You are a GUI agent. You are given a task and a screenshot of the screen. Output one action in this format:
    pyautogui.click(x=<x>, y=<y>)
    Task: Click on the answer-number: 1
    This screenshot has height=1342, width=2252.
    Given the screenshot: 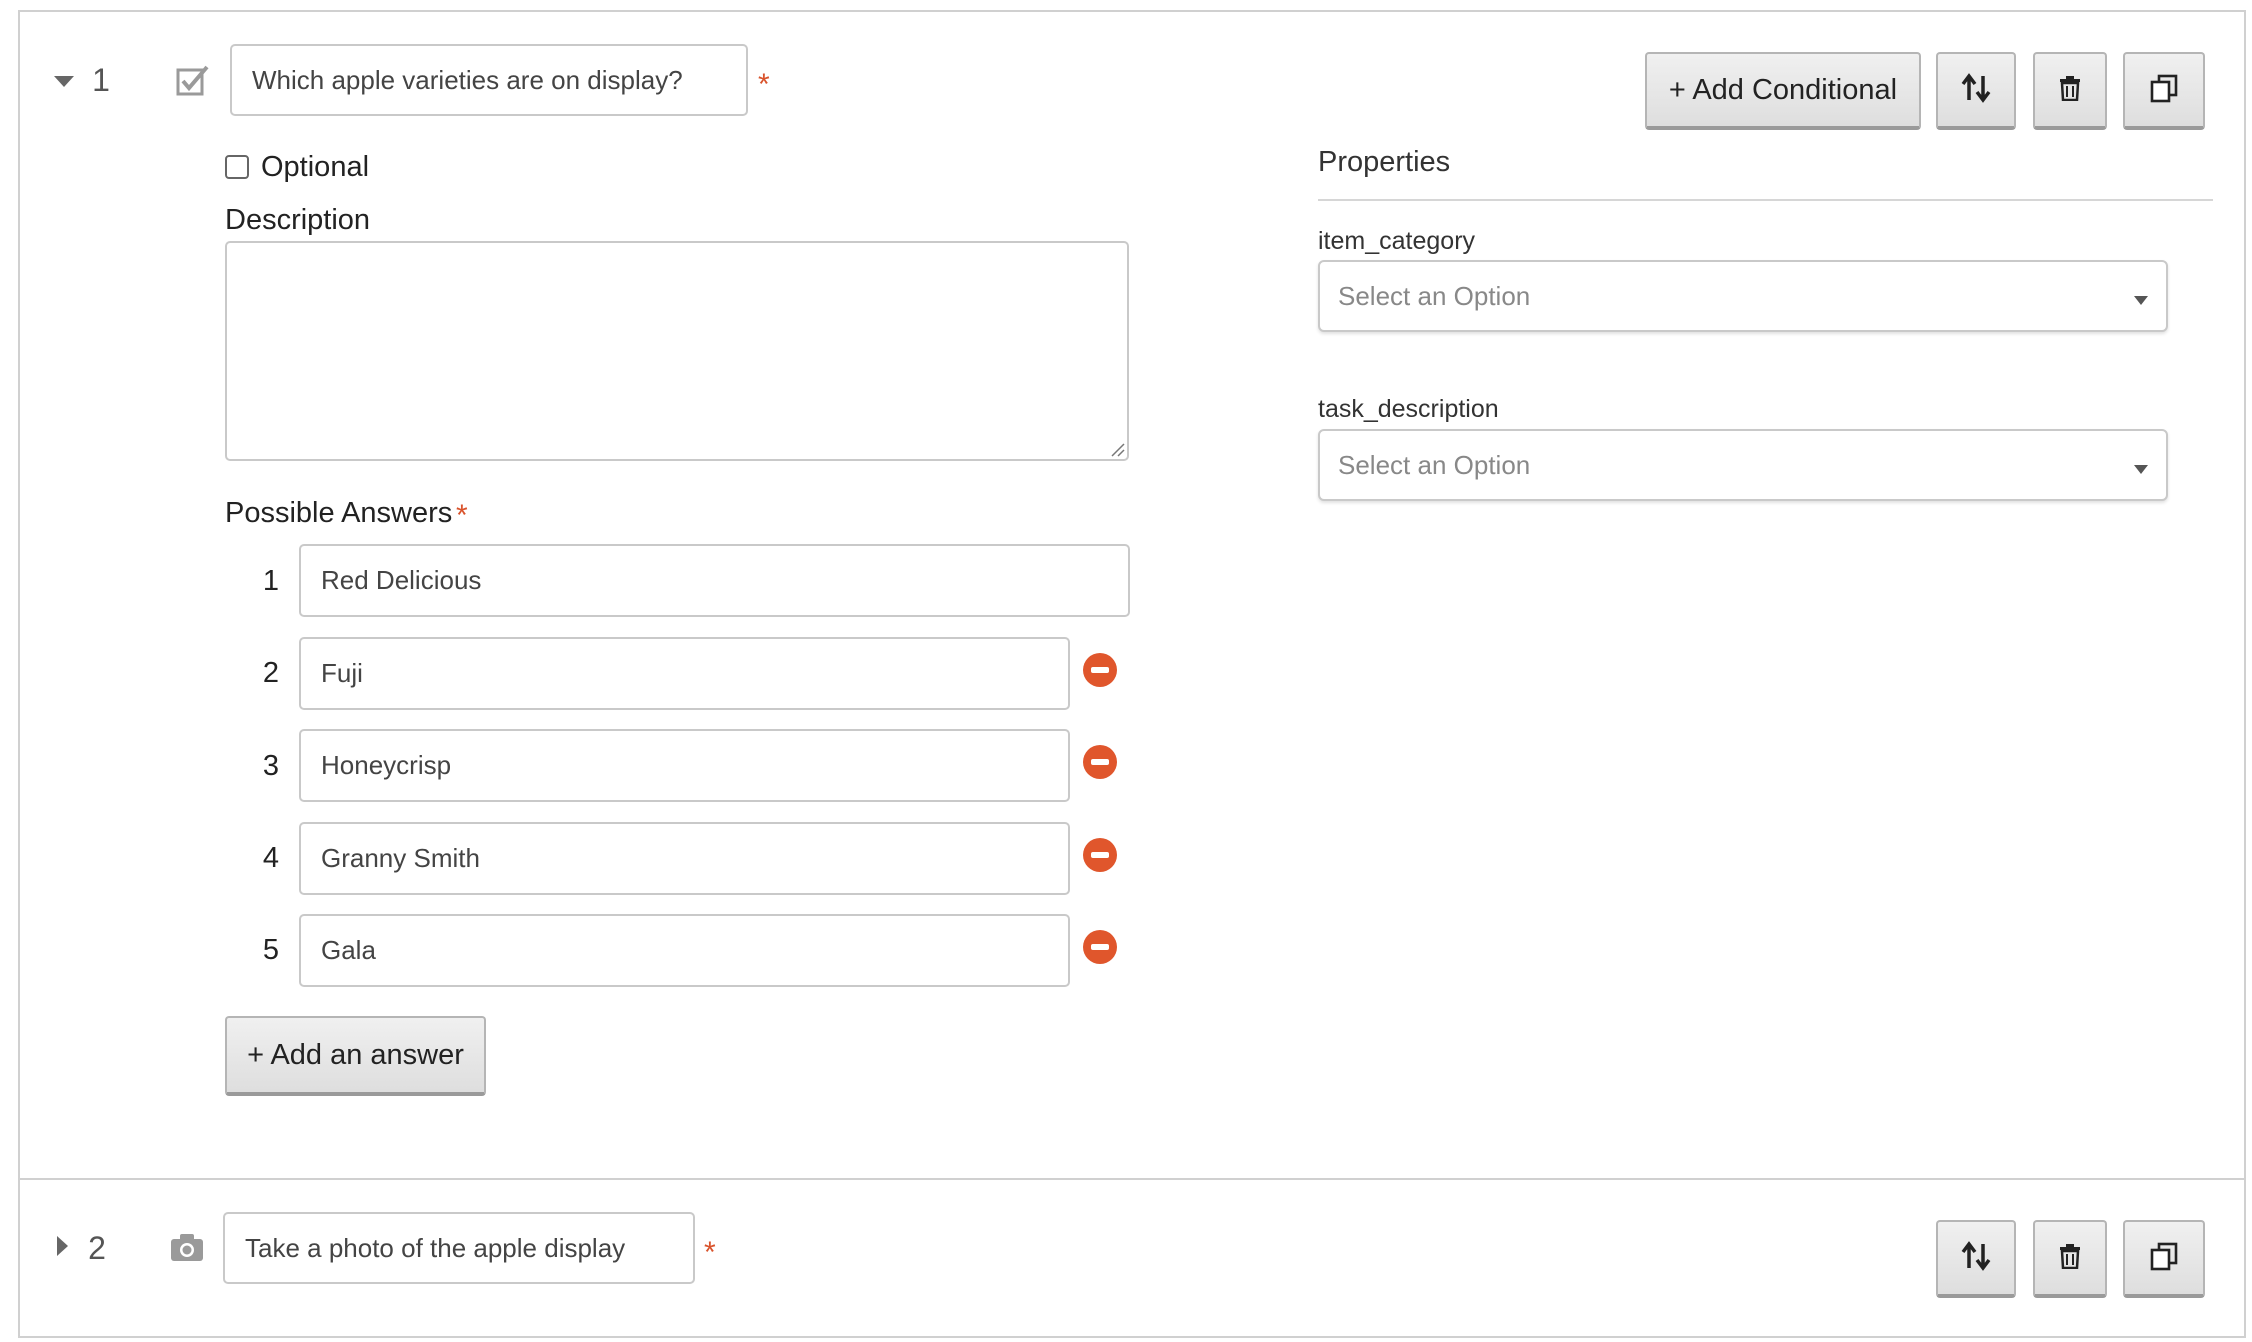 What is the action you would take?
    pyautogui.click(x=271, y=581)
    